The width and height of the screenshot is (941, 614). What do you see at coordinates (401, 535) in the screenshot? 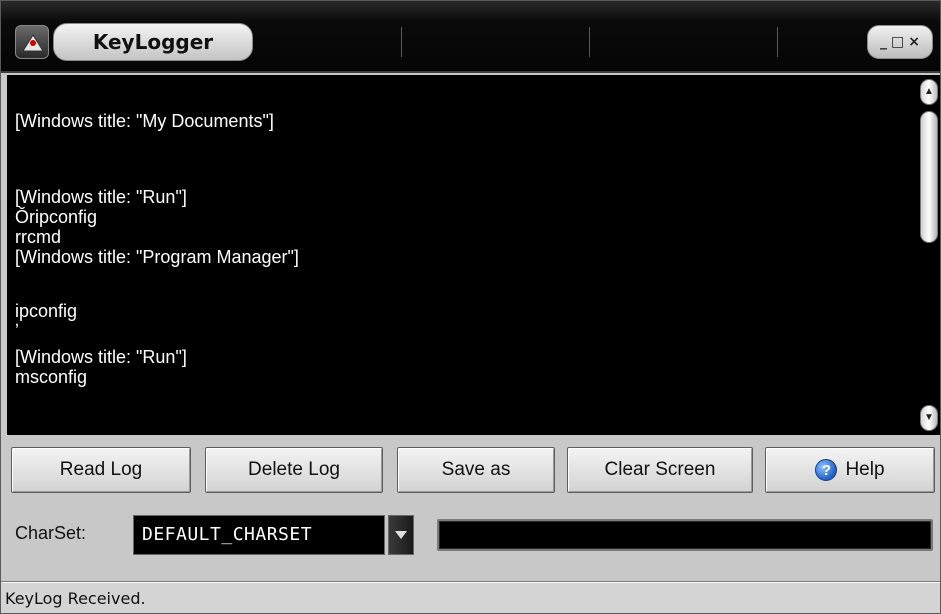
I see `chevron-down-icon` at bounding box center [401, 535].